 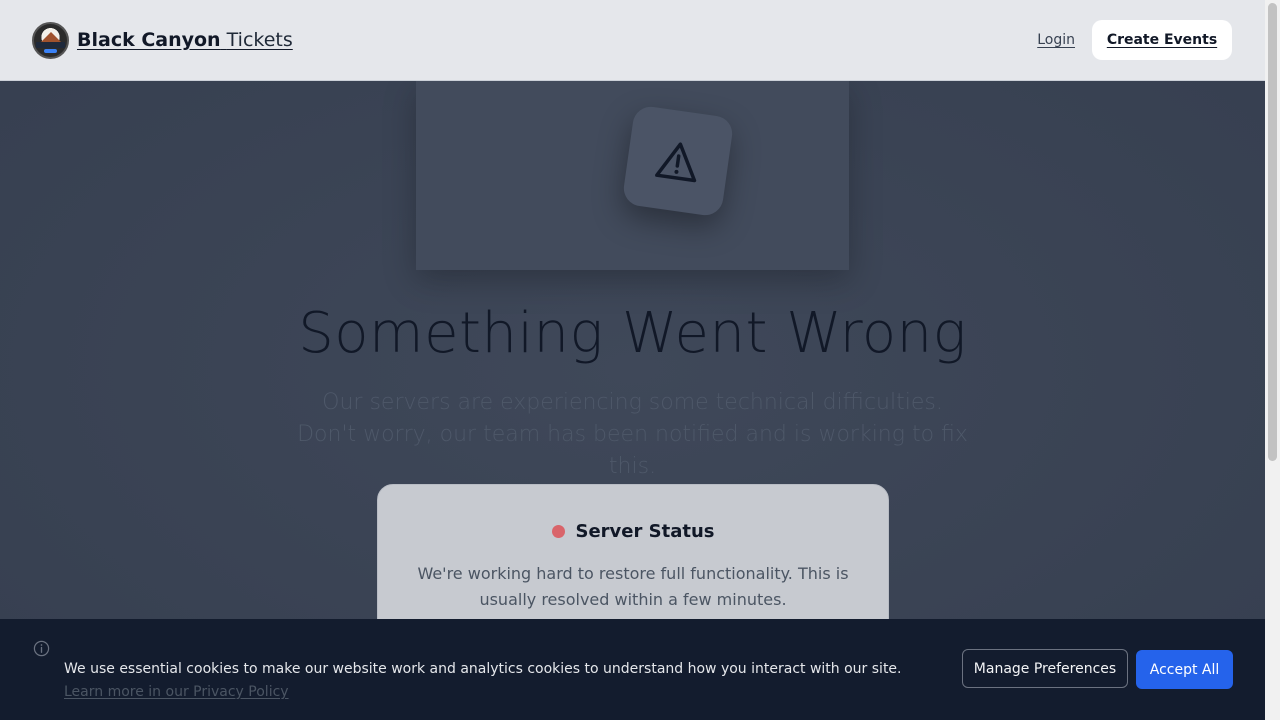 What do you see at coordinates (1162, 40) in the screenshot?
I see `create-events-button: Create Events` at bounding box center [1162, 40].